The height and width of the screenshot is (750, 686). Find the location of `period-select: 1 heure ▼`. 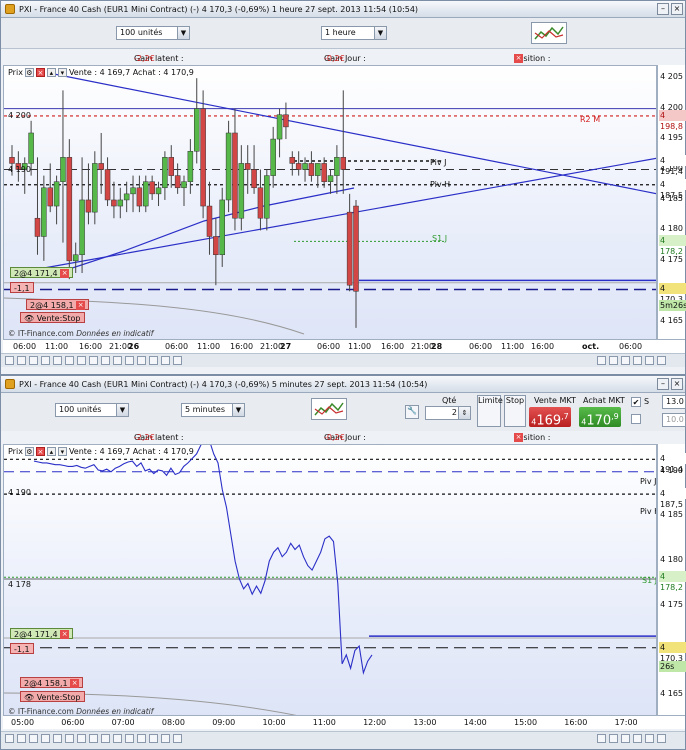

period-select: 1 heure ▼ is located at coordinates (354, 33).